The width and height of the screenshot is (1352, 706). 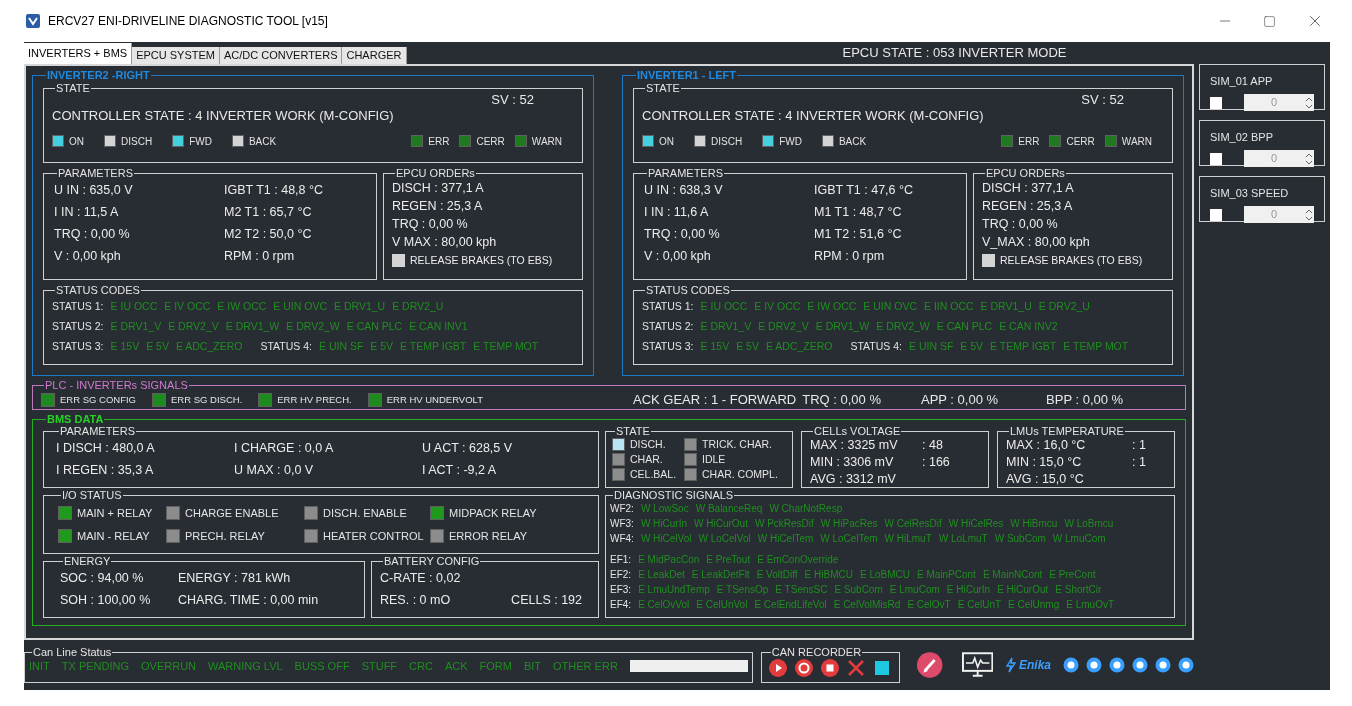 I want to click on status-code: E DRV1_W, so click(x=842, y=326).